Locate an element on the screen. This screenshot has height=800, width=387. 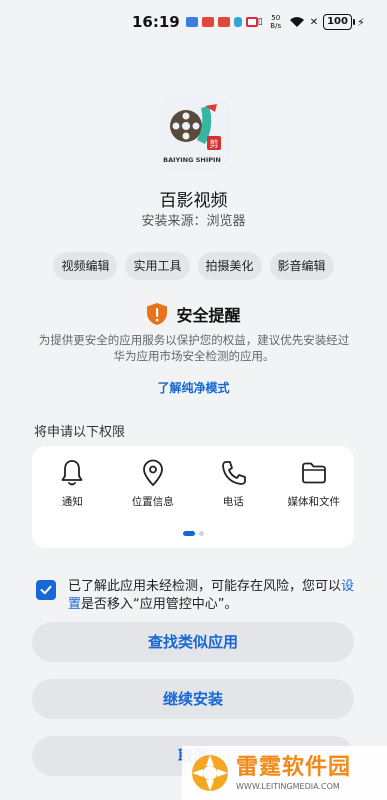
checkmark-icon is located at coordinates (46, 590).